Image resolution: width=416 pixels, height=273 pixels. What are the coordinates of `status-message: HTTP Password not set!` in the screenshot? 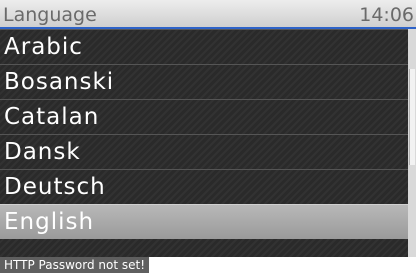 It's located at (75, 265).